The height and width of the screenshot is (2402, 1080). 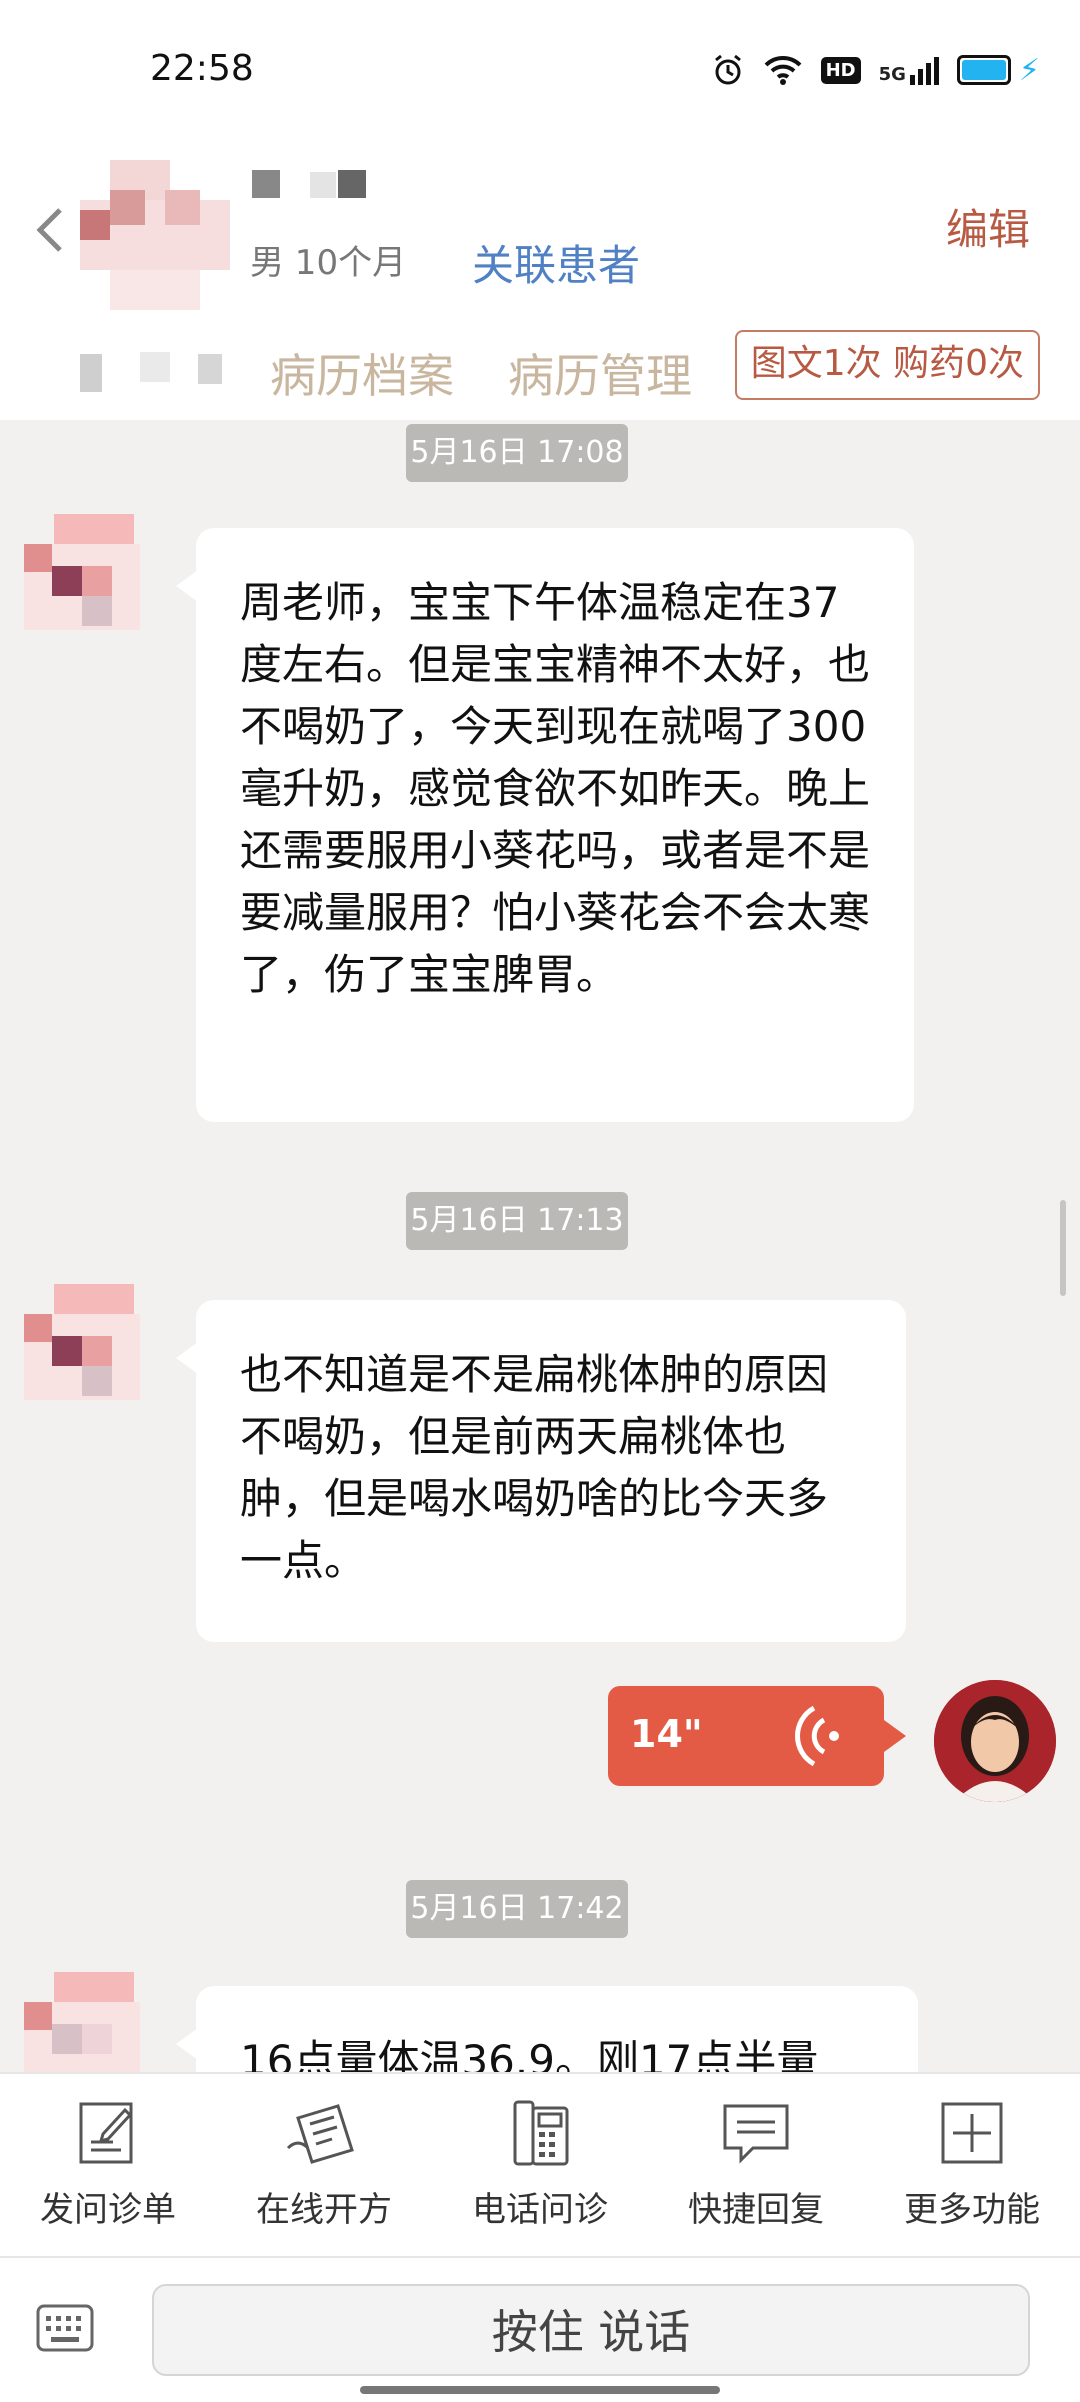 I want to click on input-bar: 按住 说话, so click(x=540, y=2329).